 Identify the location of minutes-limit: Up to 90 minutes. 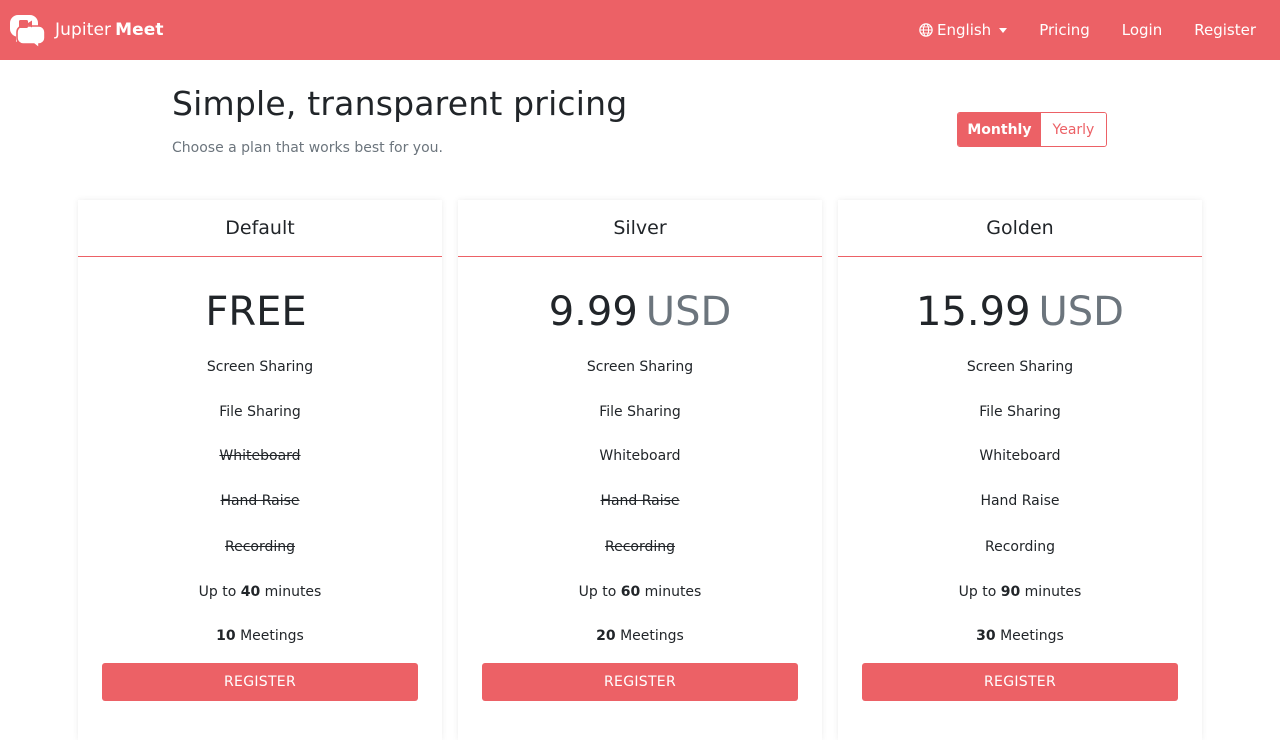
(1020, 592).